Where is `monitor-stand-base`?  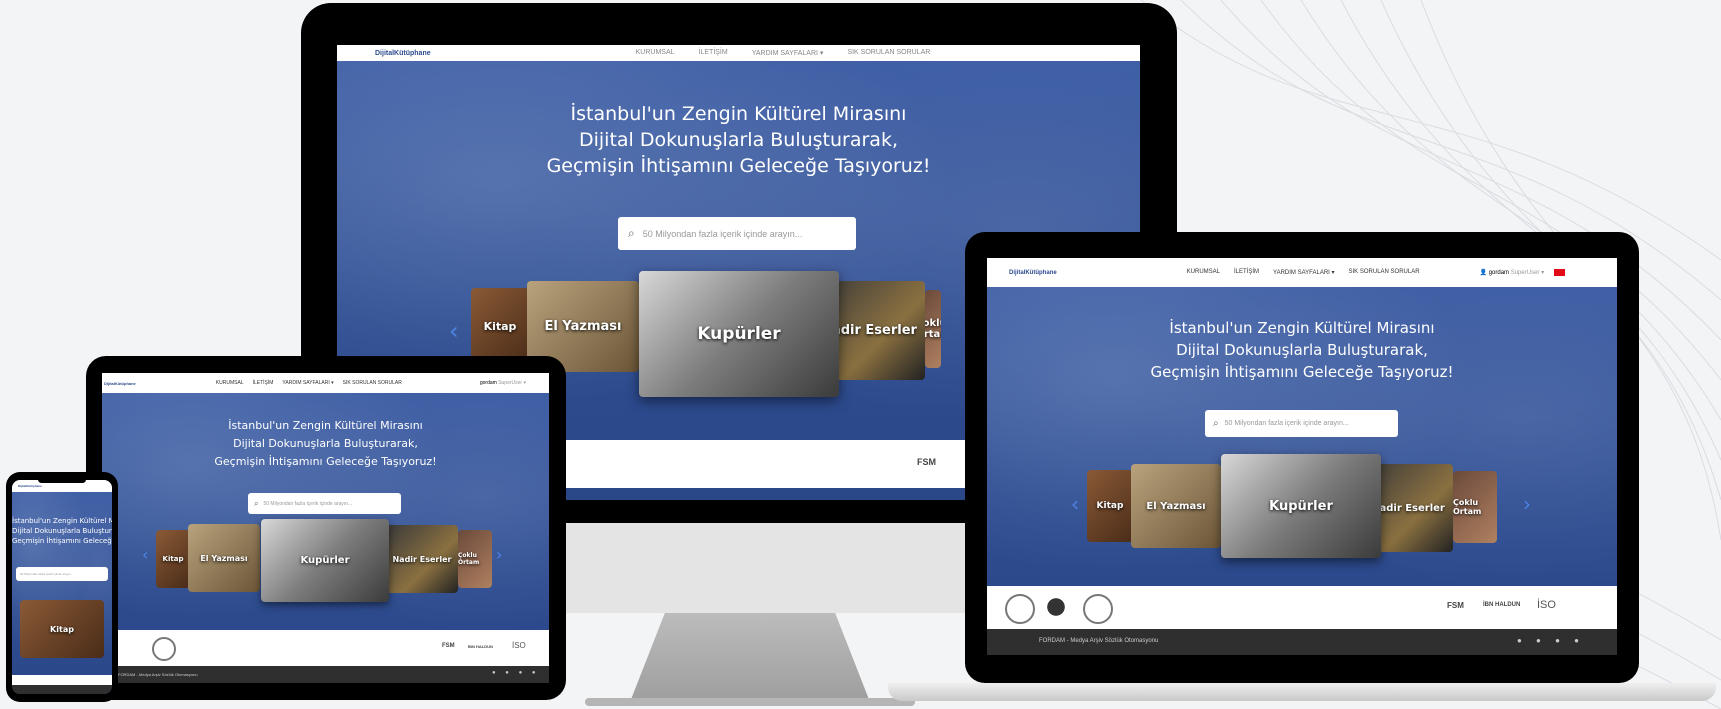 monitor-stand-base is located at coordinates (750, 702).